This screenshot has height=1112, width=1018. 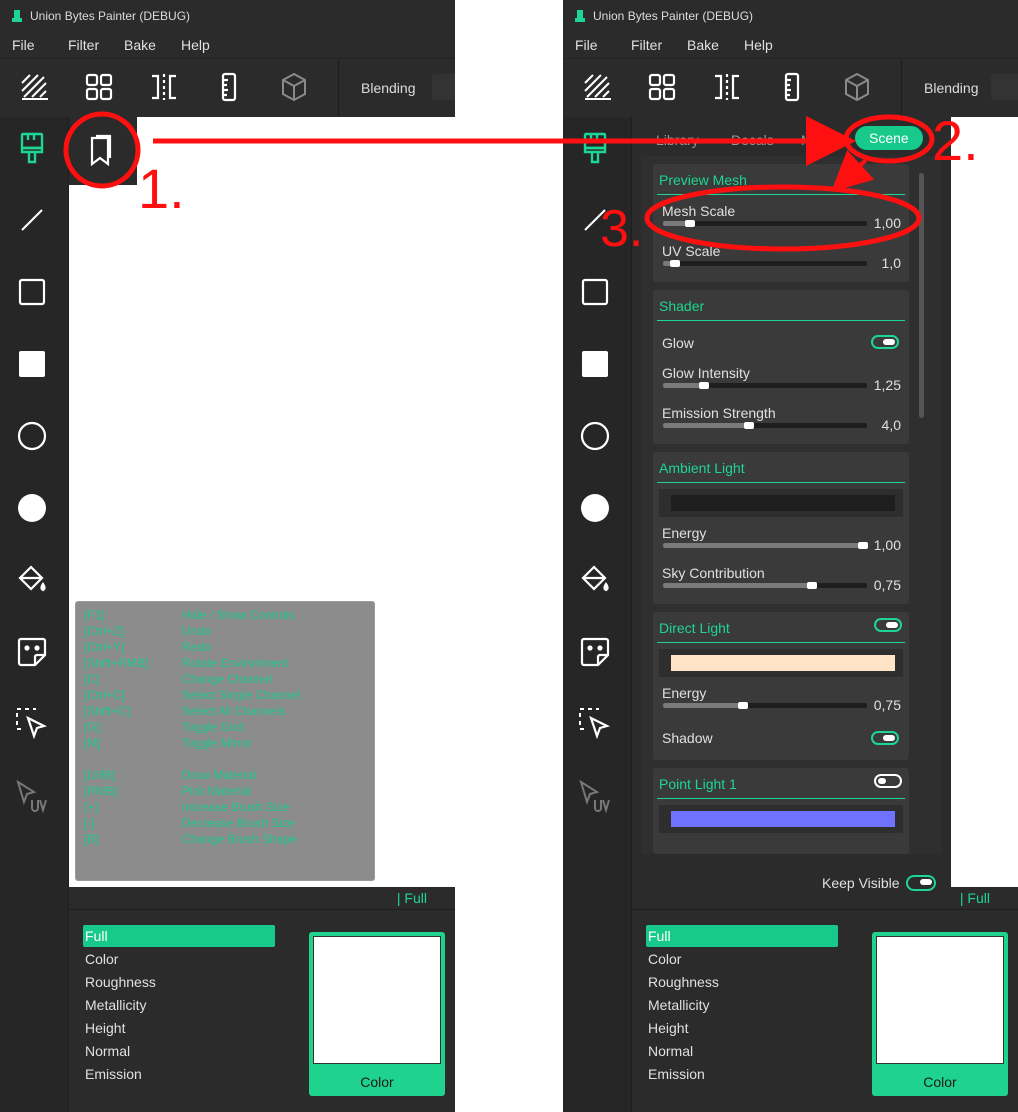 I want to click on mesh-scale-slider, so click(x=765, y=223).